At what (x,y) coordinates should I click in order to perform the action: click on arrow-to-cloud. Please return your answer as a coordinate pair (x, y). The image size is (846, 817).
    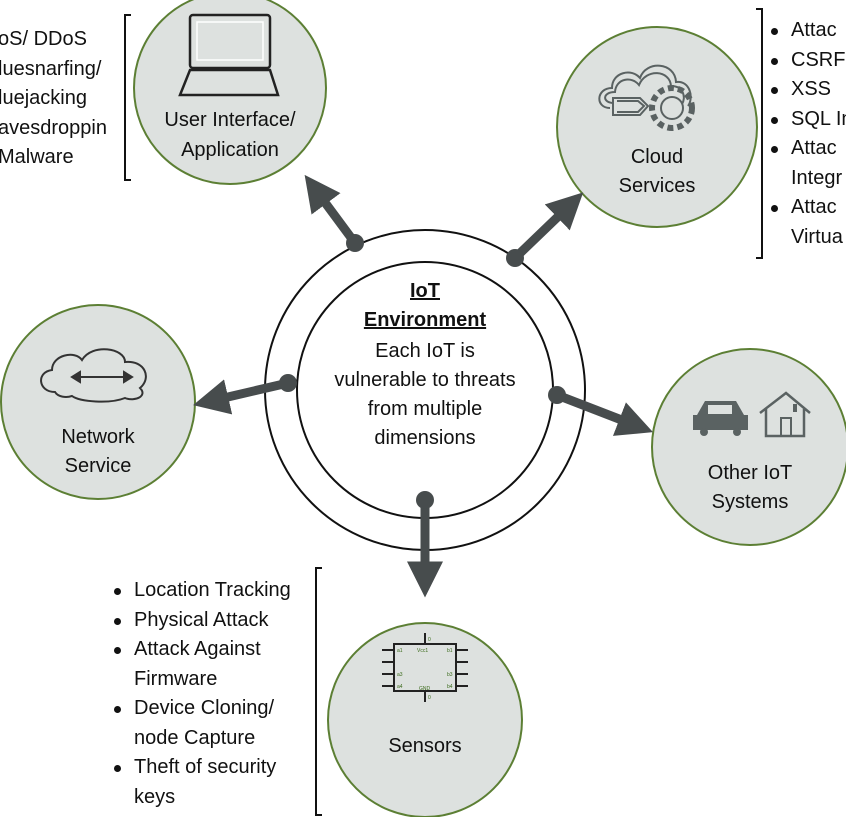
    Looking at the image, I should click on (547, 227).